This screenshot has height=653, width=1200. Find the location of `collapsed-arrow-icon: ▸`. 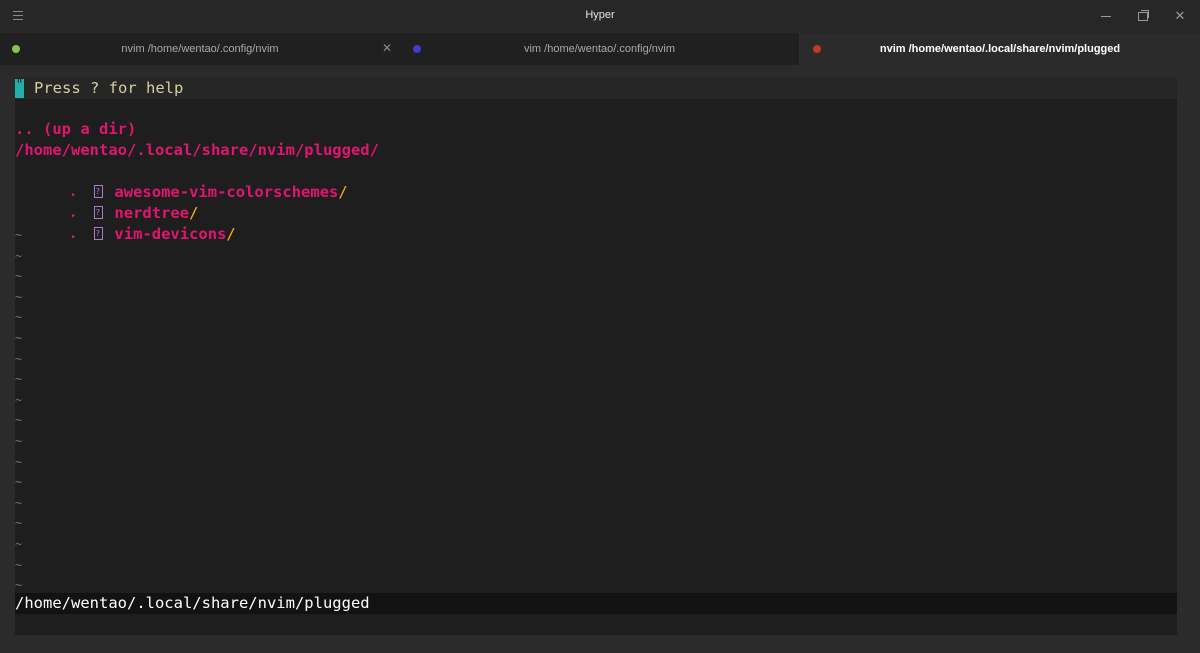

collapsed-arrow-icon: ▸ is located at coordinates (74, 236).